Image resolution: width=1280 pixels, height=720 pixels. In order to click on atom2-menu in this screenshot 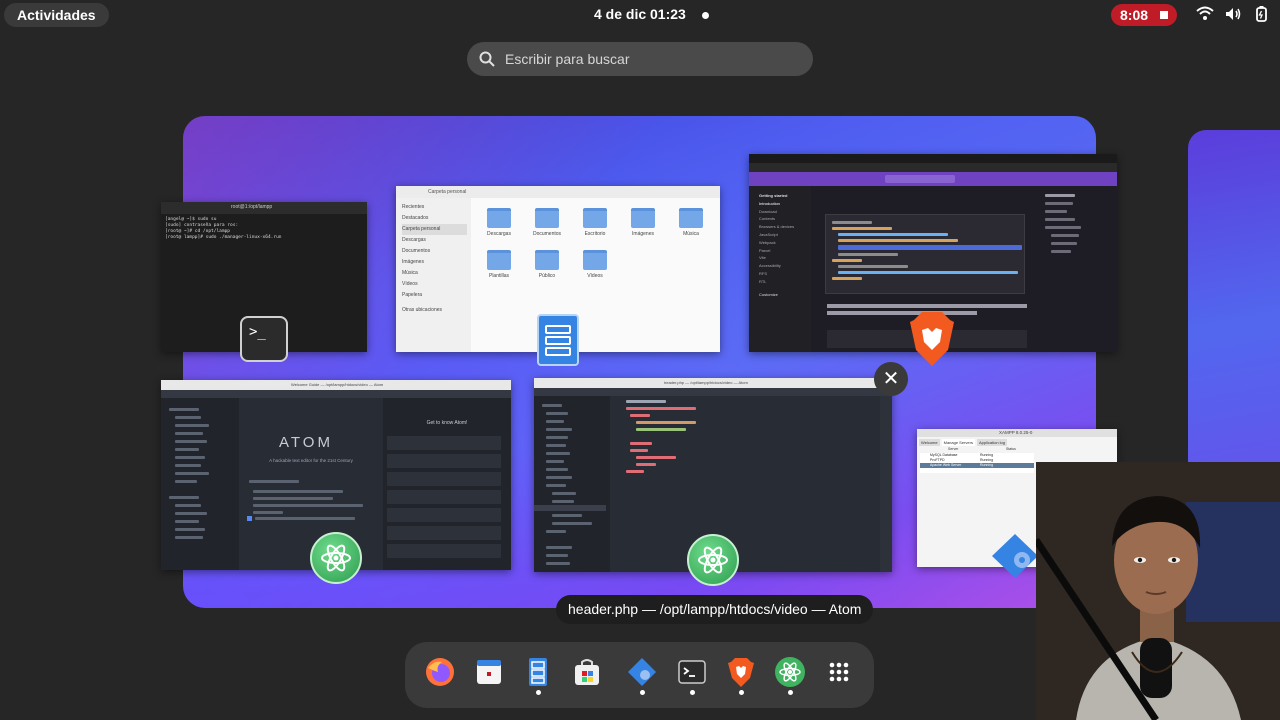, I will do `click(713, 392)`.